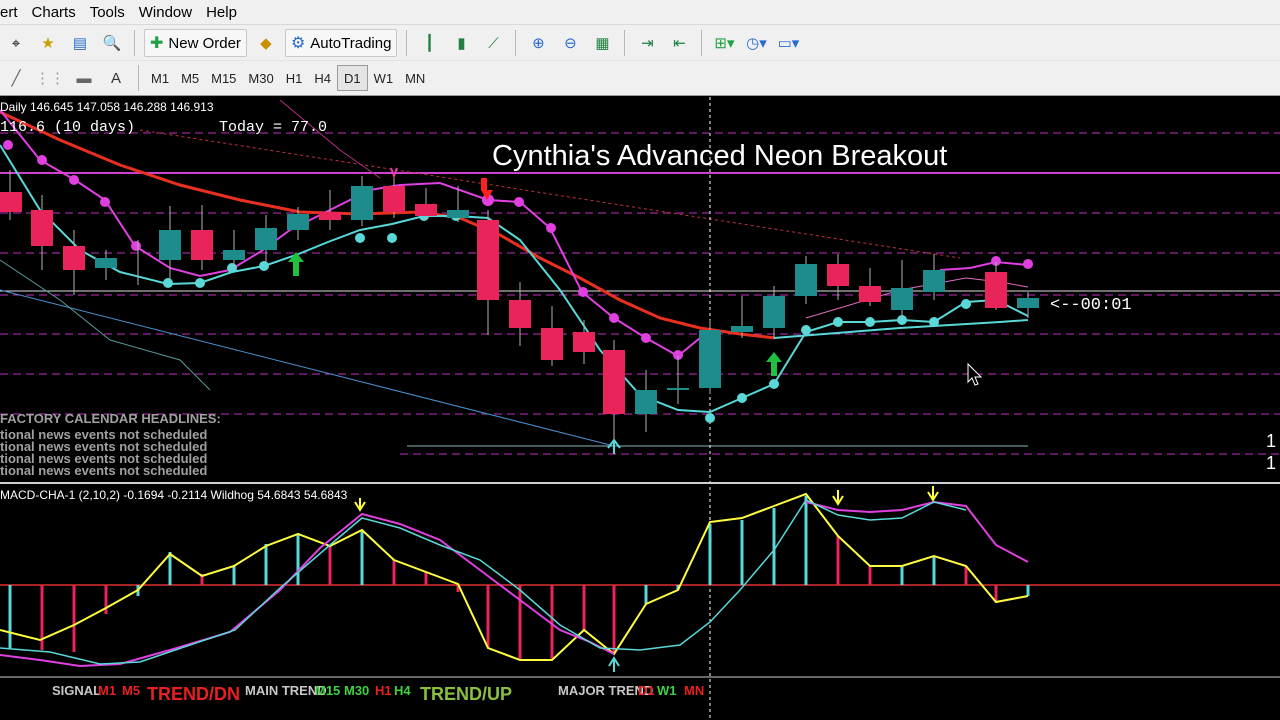  I want to click on countdown-timer: <--00:01, so click(1091, 305).